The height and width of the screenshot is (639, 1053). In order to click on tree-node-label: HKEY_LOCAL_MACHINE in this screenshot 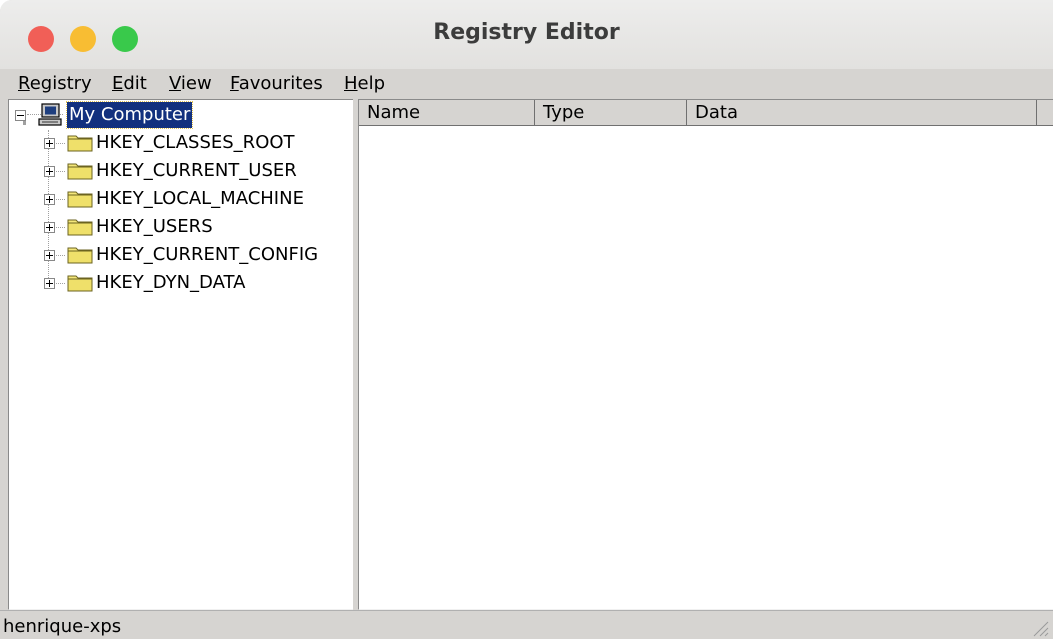, I will do `click(200, 198)`.